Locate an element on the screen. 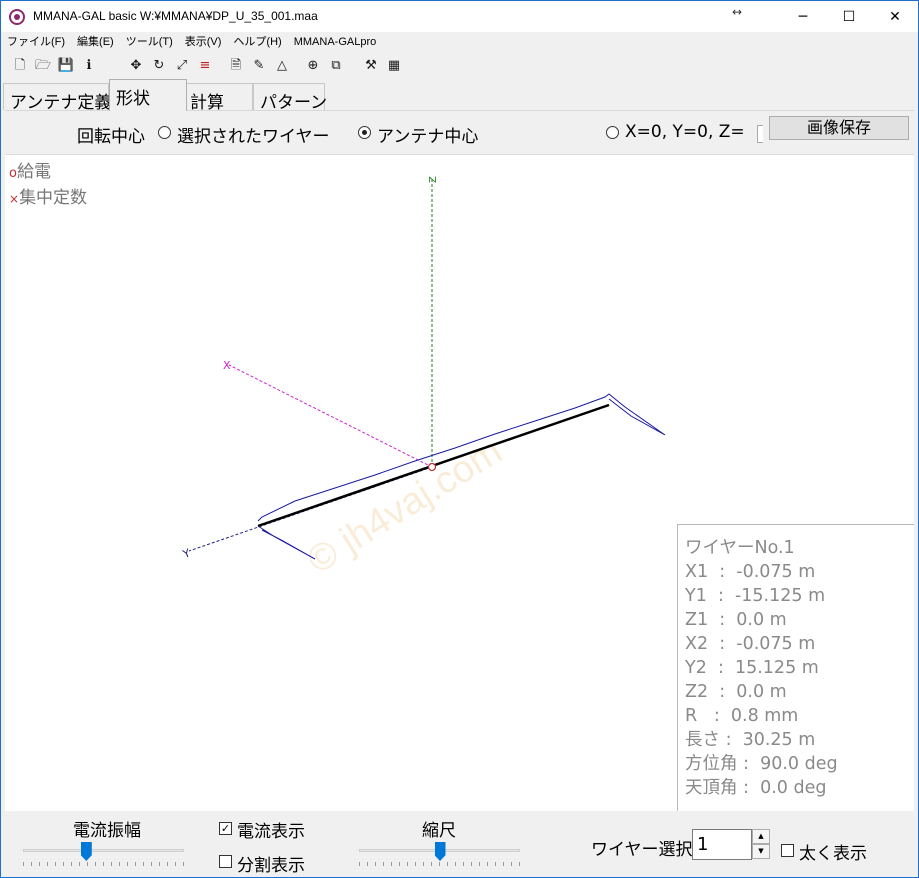  wire-info-y1: Y1 : -15.125 m is located at coordinates (755, 596).